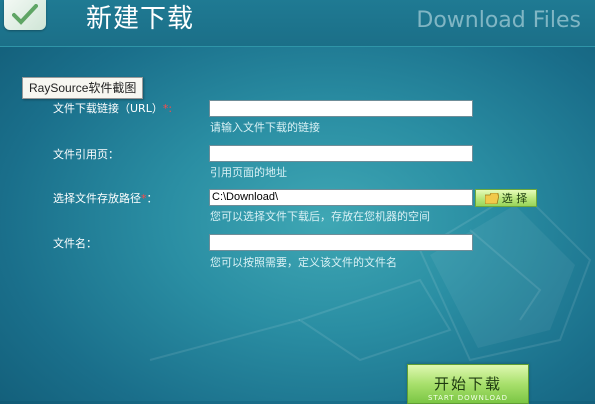  I want to click on referrer-input, so click(341, 153).